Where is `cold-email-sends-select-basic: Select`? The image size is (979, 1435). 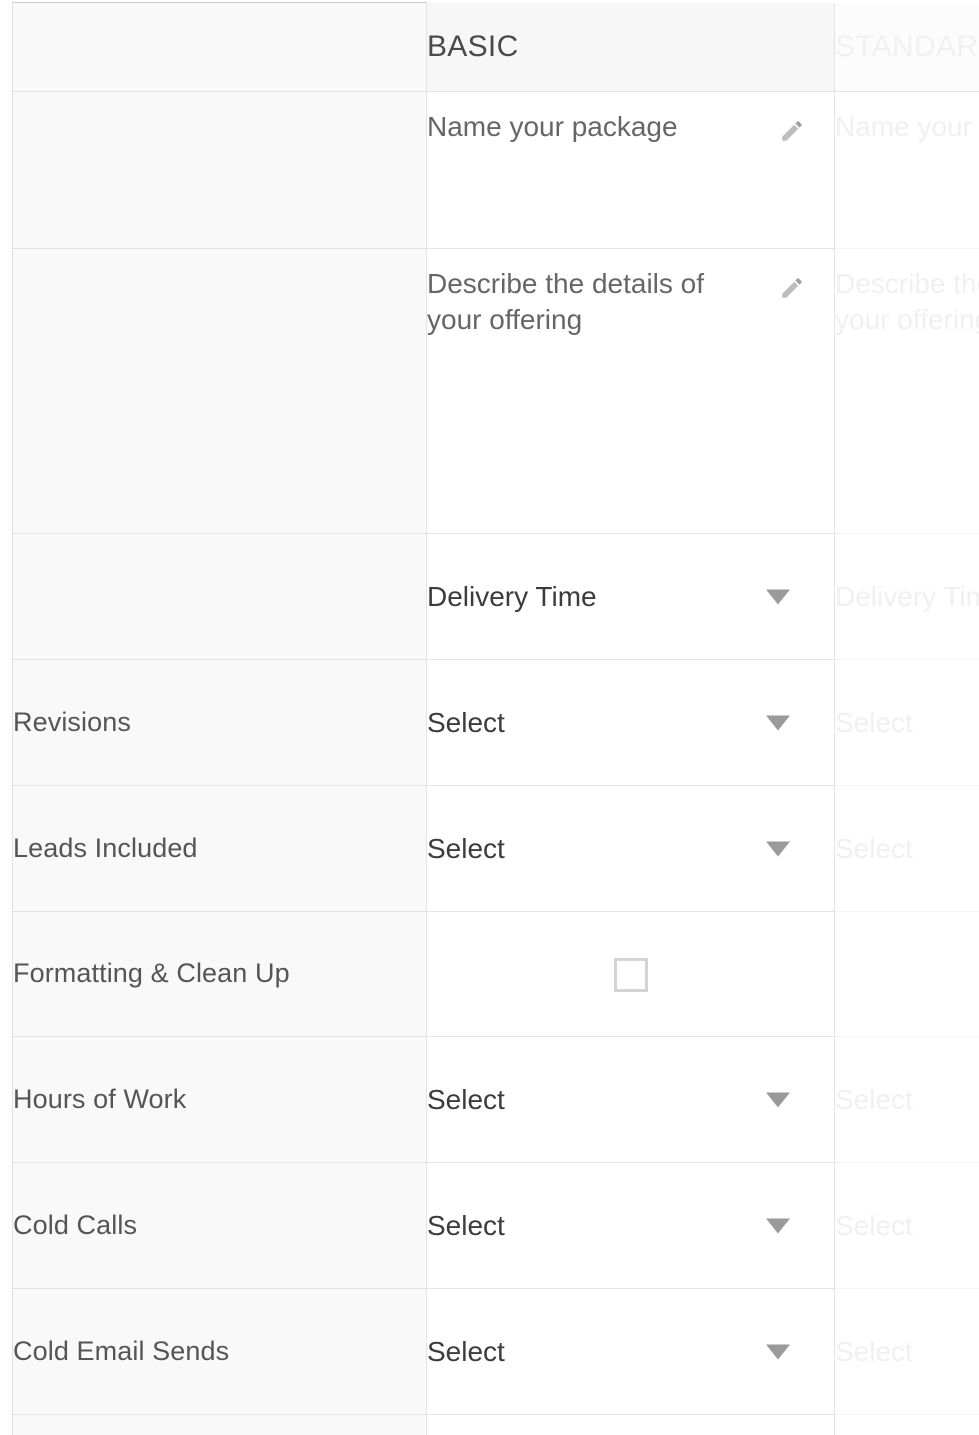 cold-email-sends-select-basic: Select is located at coordinates (630, 1351).